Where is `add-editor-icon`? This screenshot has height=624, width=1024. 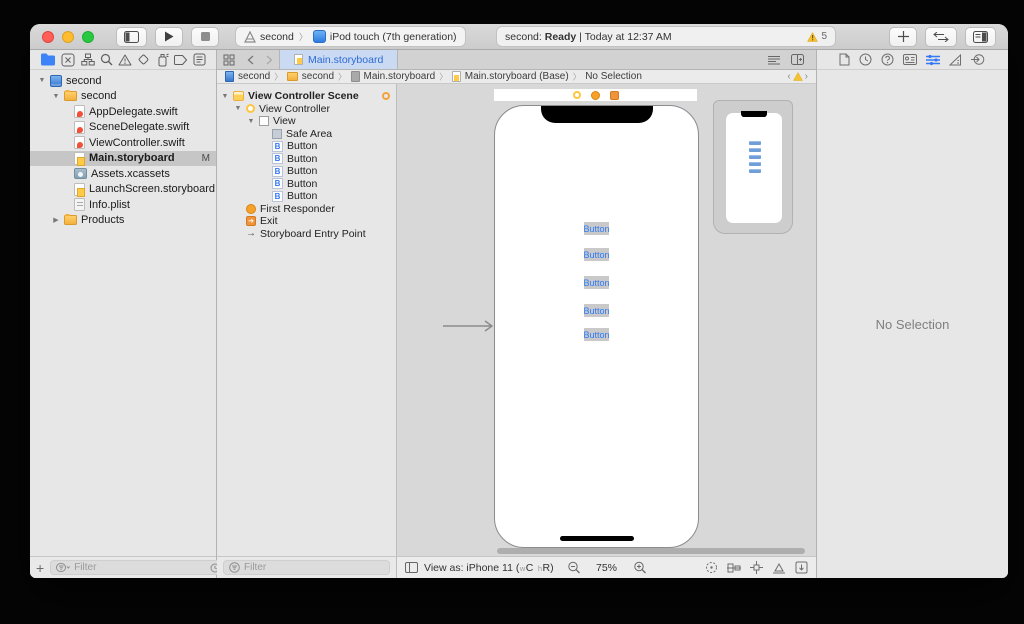 add-editor-icon is located at coordinates (797, 59).